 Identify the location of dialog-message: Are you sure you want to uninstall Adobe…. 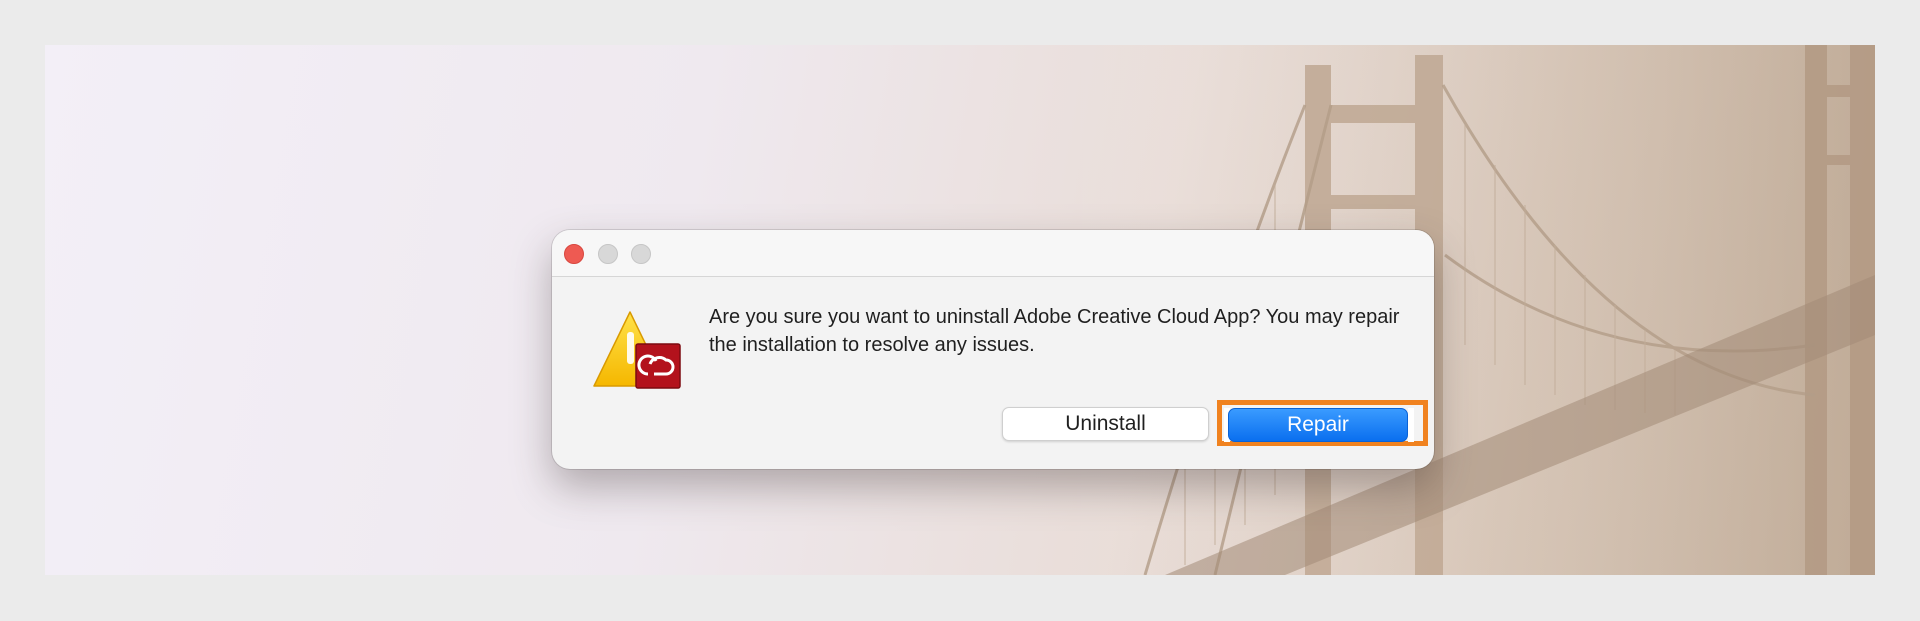
(1054, 331).